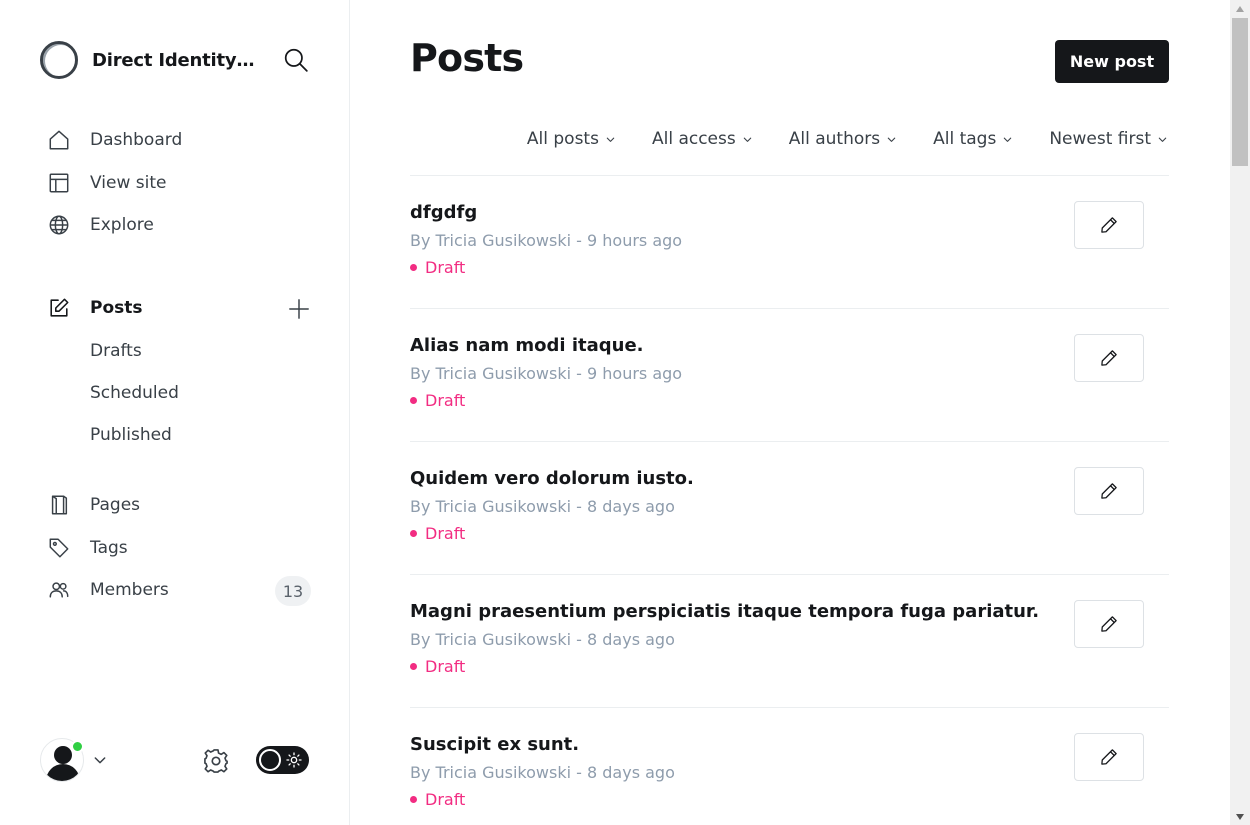 The height and width of the screenshot is (825, 1250). I want to click on sidebar-item-view-site: View site, so click(103, 183).